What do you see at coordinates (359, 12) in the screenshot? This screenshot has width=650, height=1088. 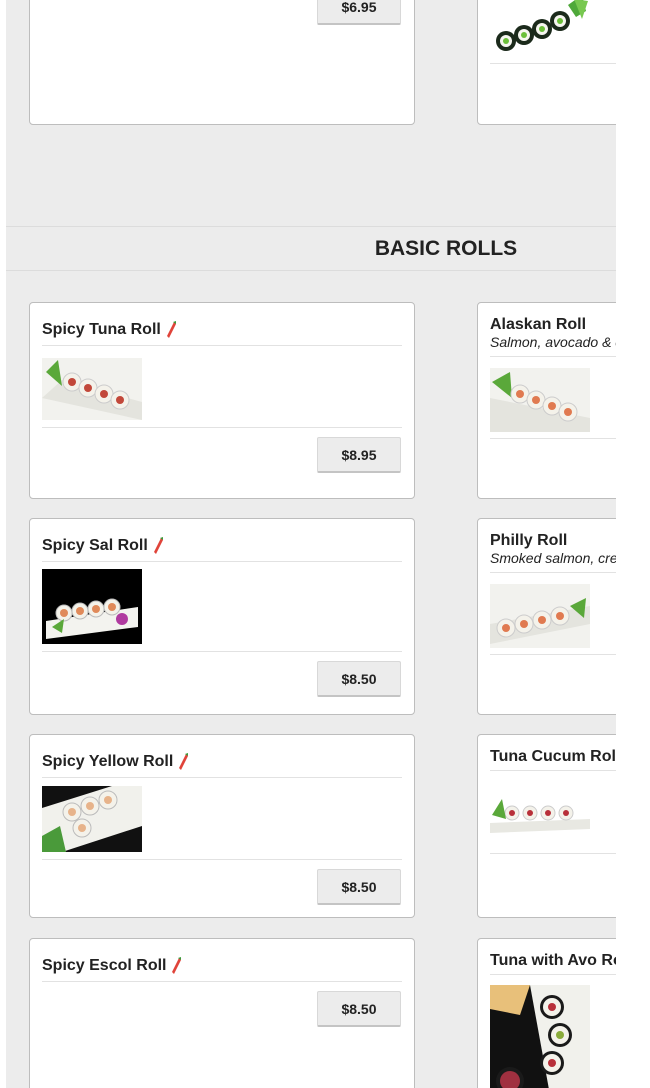 I see `price-button: $6.95` at bounding box center [359, 12].